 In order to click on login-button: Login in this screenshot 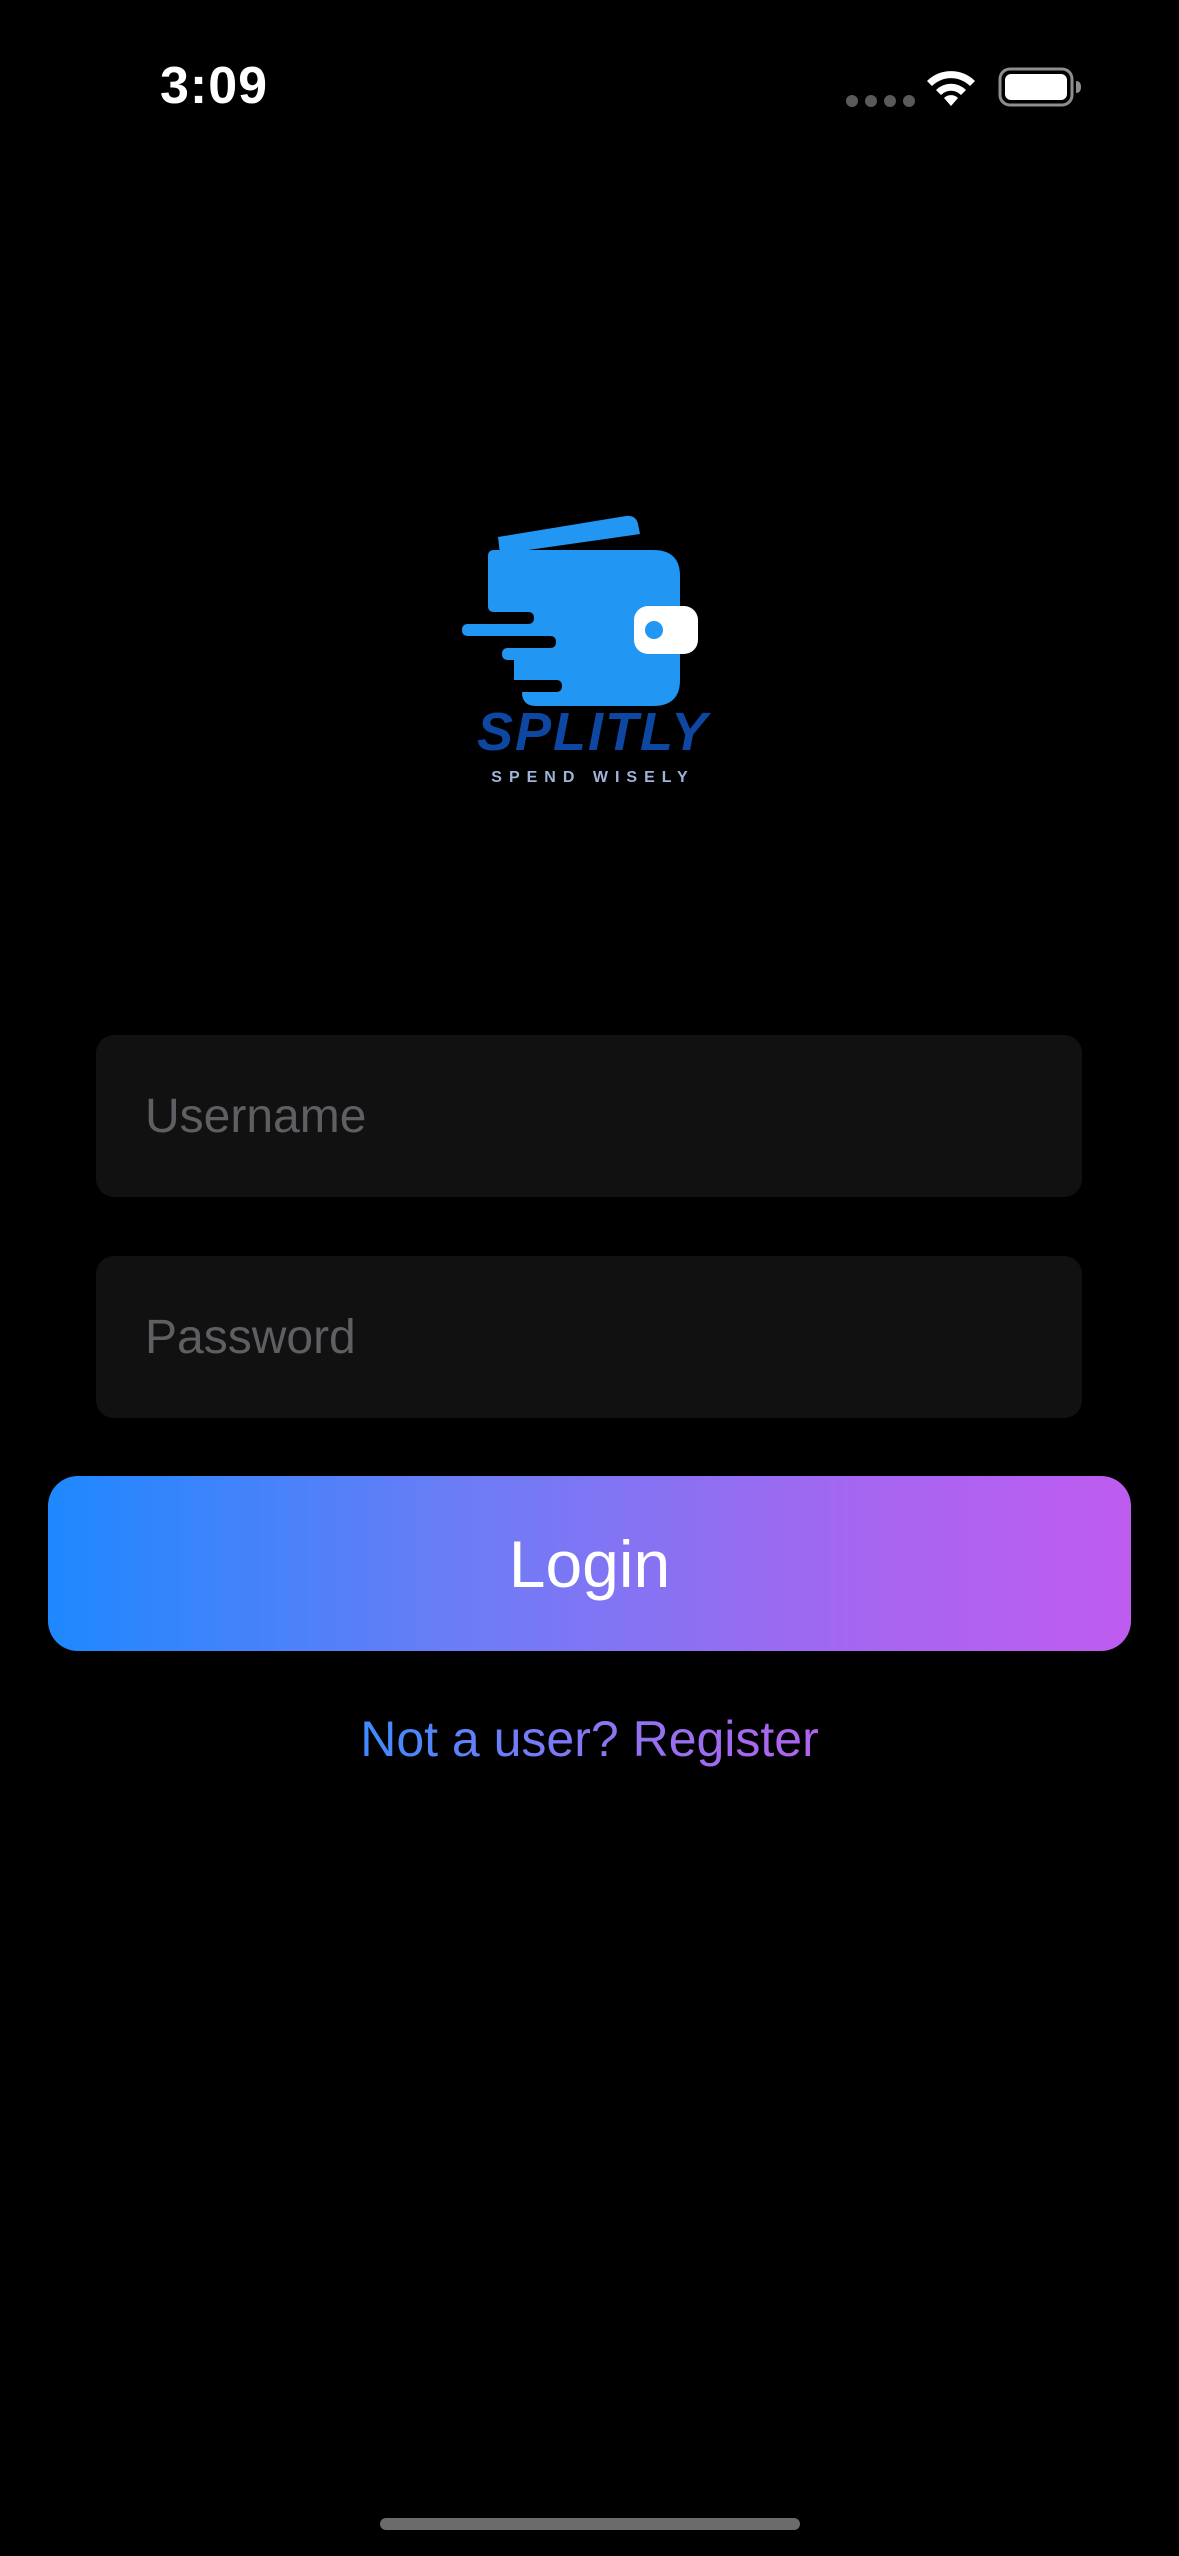, I will do `click(589, 1563)`.